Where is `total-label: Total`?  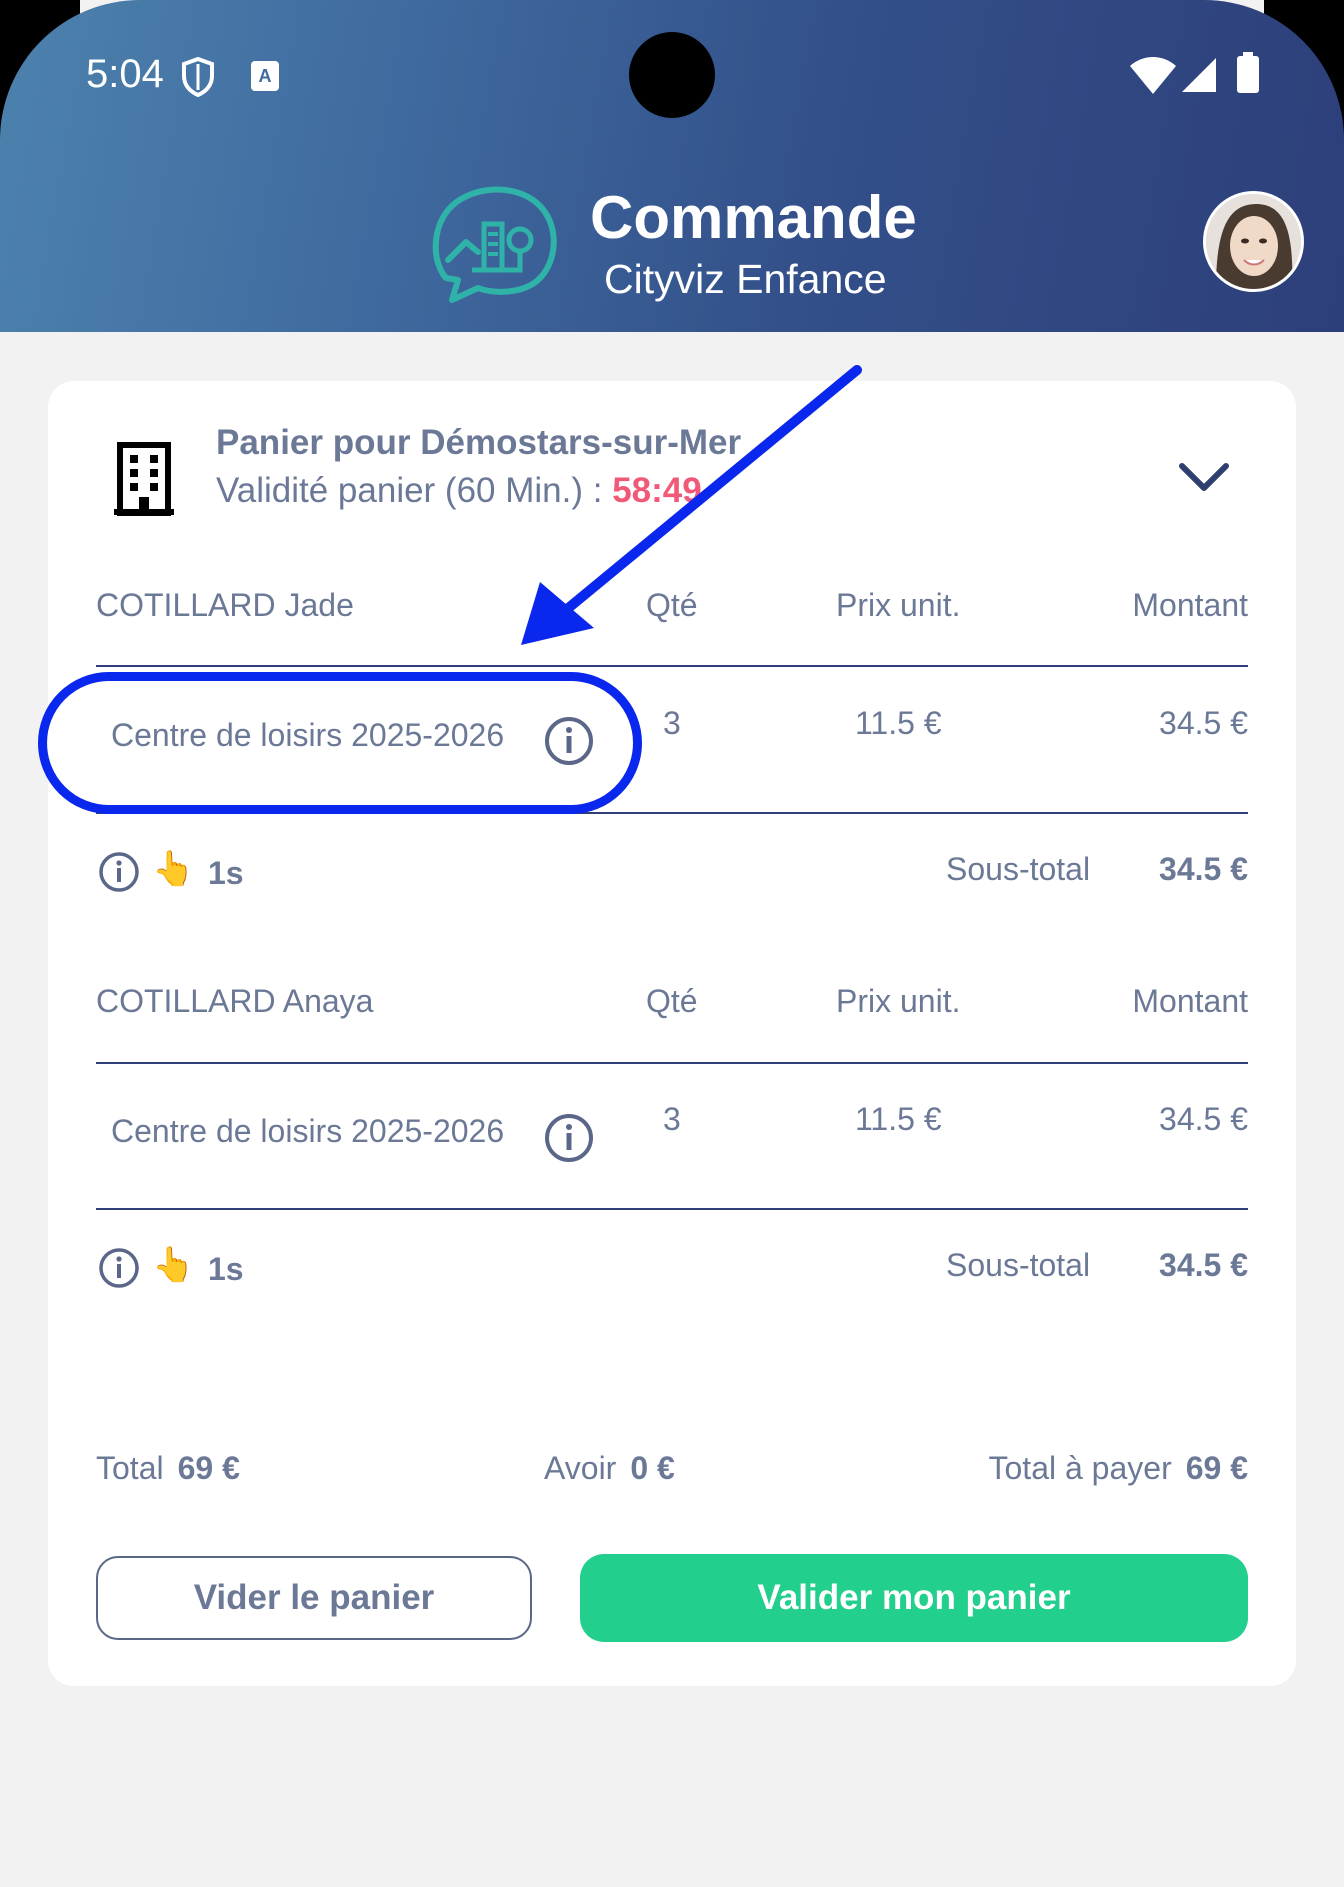 total-label: Total is located at coordinates (130, 1468).